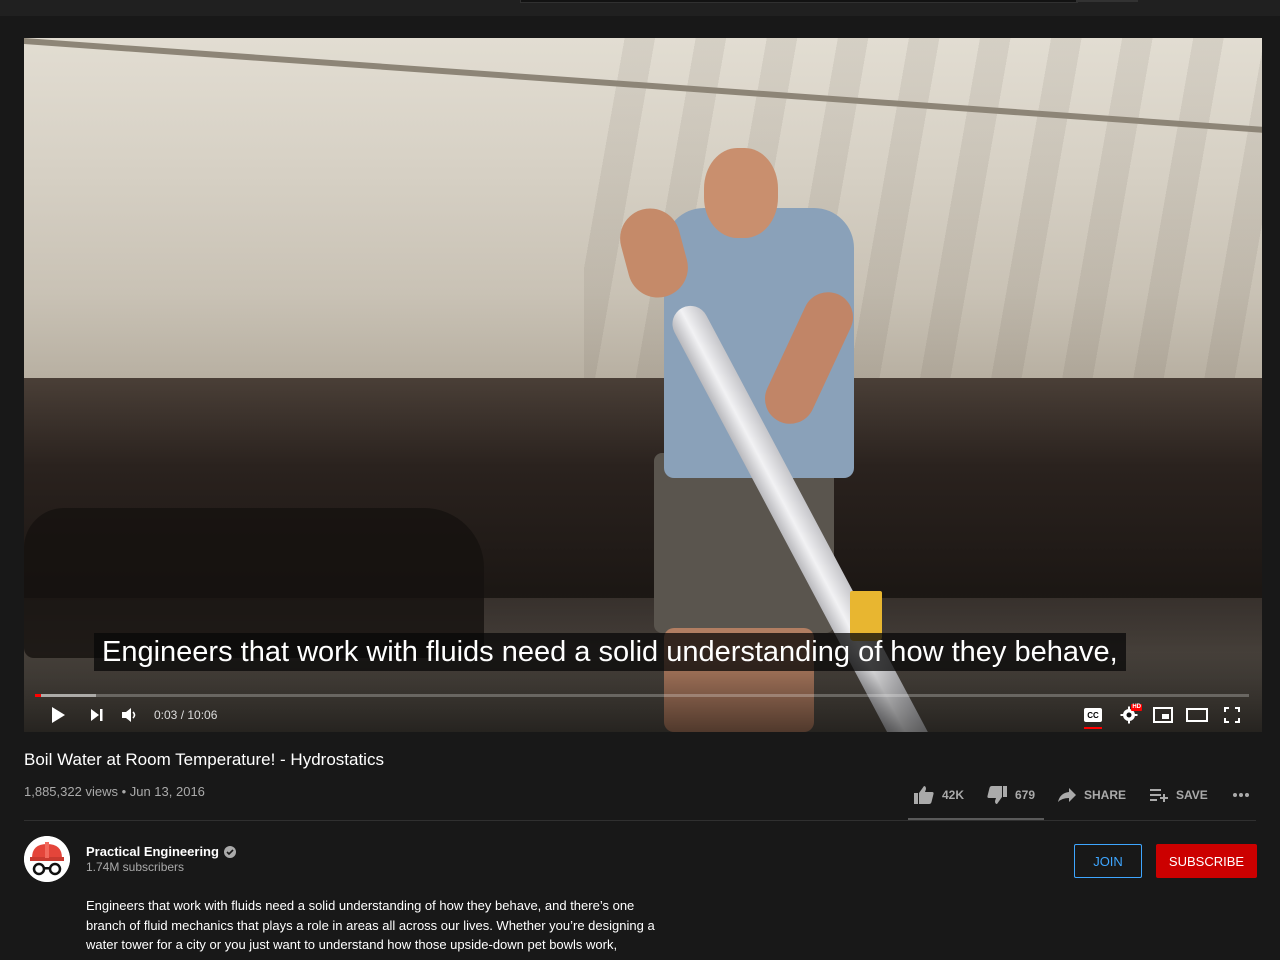  What do you see at coordinates (38, 695) in the screenshot?
I see `played-bar` at bounding box center [38, 695].